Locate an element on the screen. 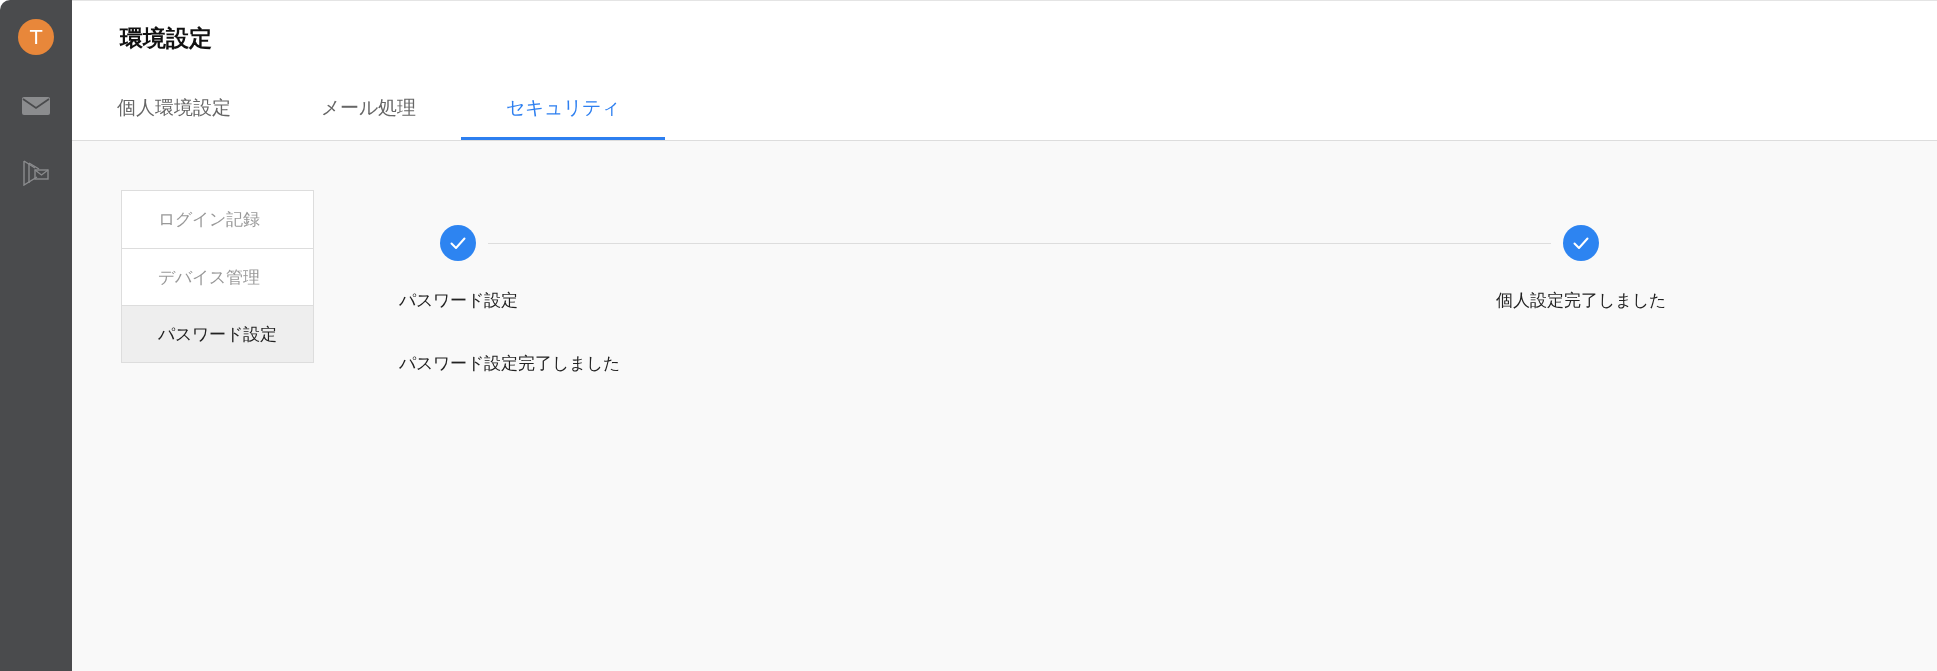  user-avatar: T is located at coordinates (36, 37).